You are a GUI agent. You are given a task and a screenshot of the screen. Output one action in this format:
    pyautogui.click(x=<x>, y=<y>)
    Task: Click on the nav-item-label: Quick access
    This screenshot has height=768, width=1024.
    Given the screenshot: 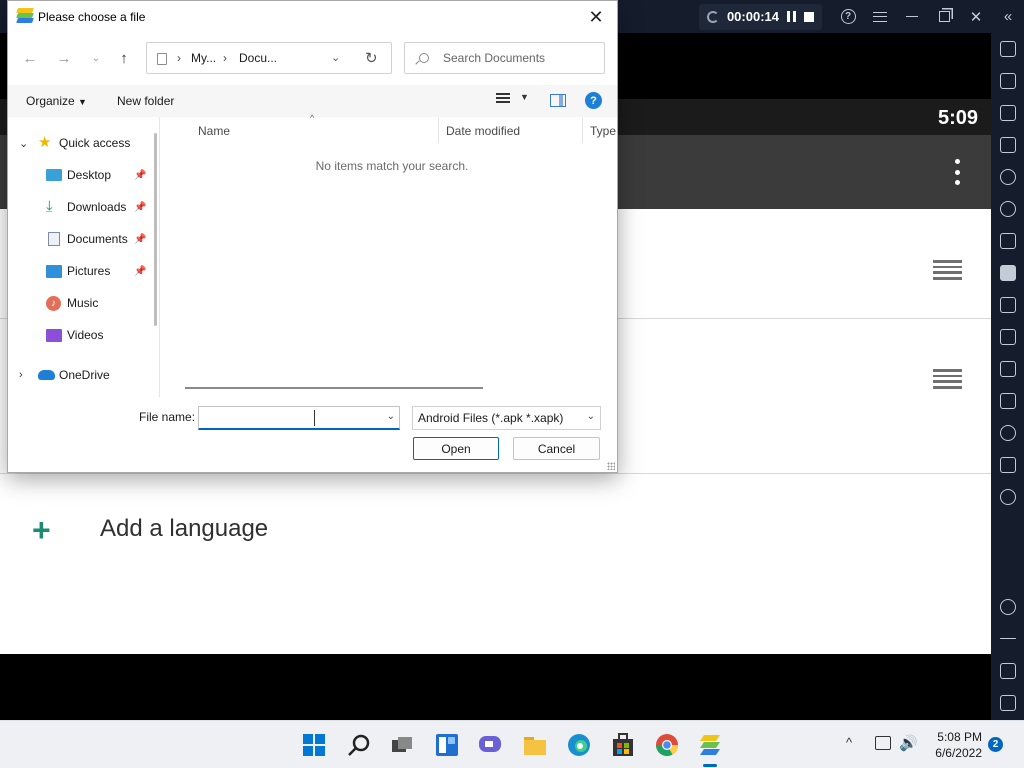 What is the action you would take?
    pyautogui.click(x=95, y=143)
    